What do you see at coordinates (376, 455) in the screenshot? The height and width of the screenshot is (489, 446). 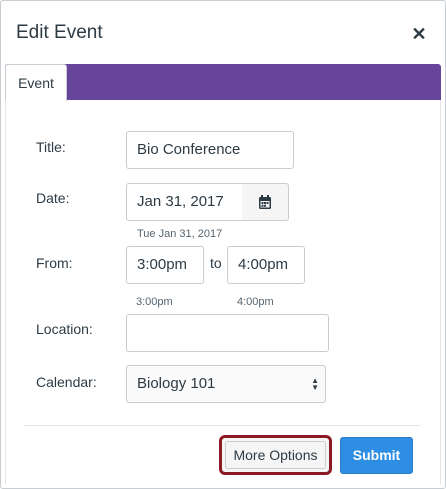 I see `submit-button: Submit` at bounding box center [376, 455].